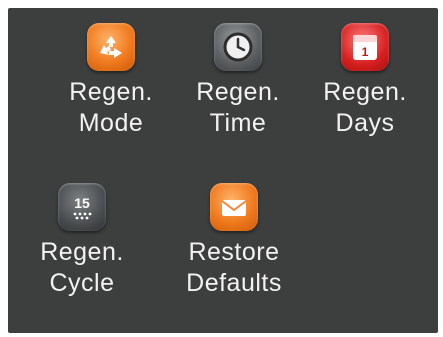  Describe the element at coordinates (238, 47) in the screenshot. I see `clock-icon` at that location.